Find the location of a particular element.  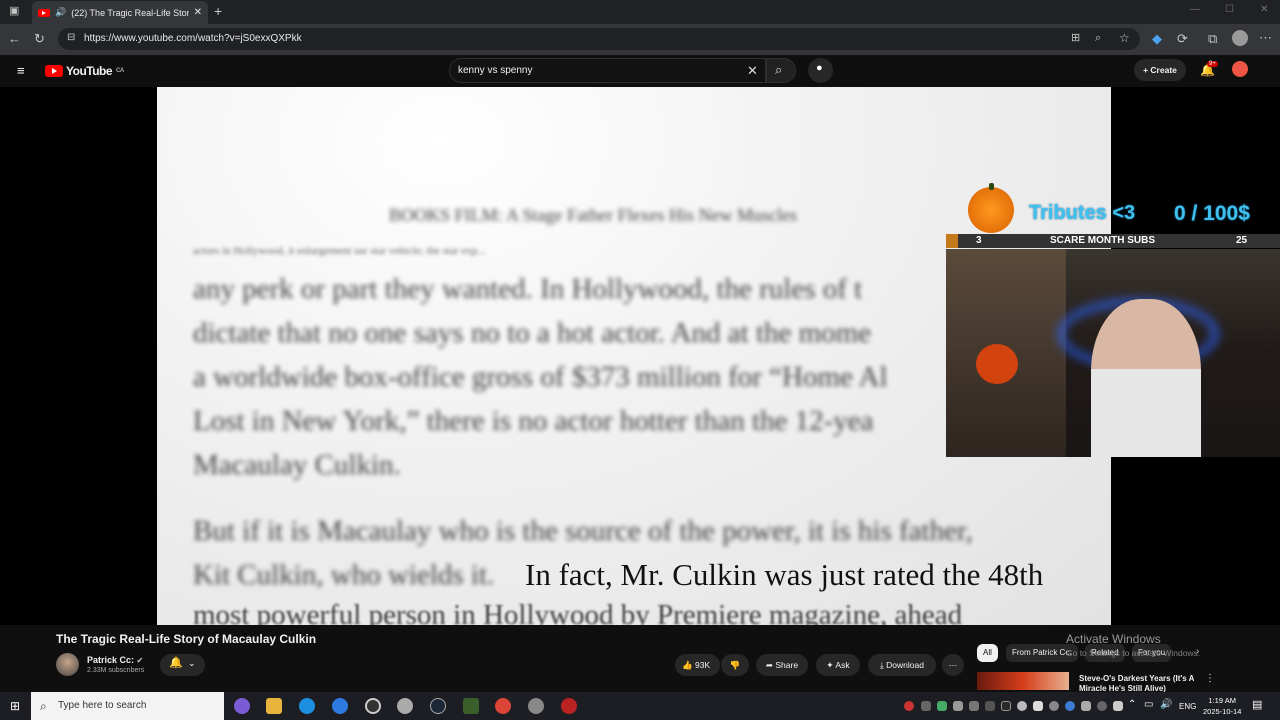

verified-icon: ✔ is located at coordinates (140, 660).